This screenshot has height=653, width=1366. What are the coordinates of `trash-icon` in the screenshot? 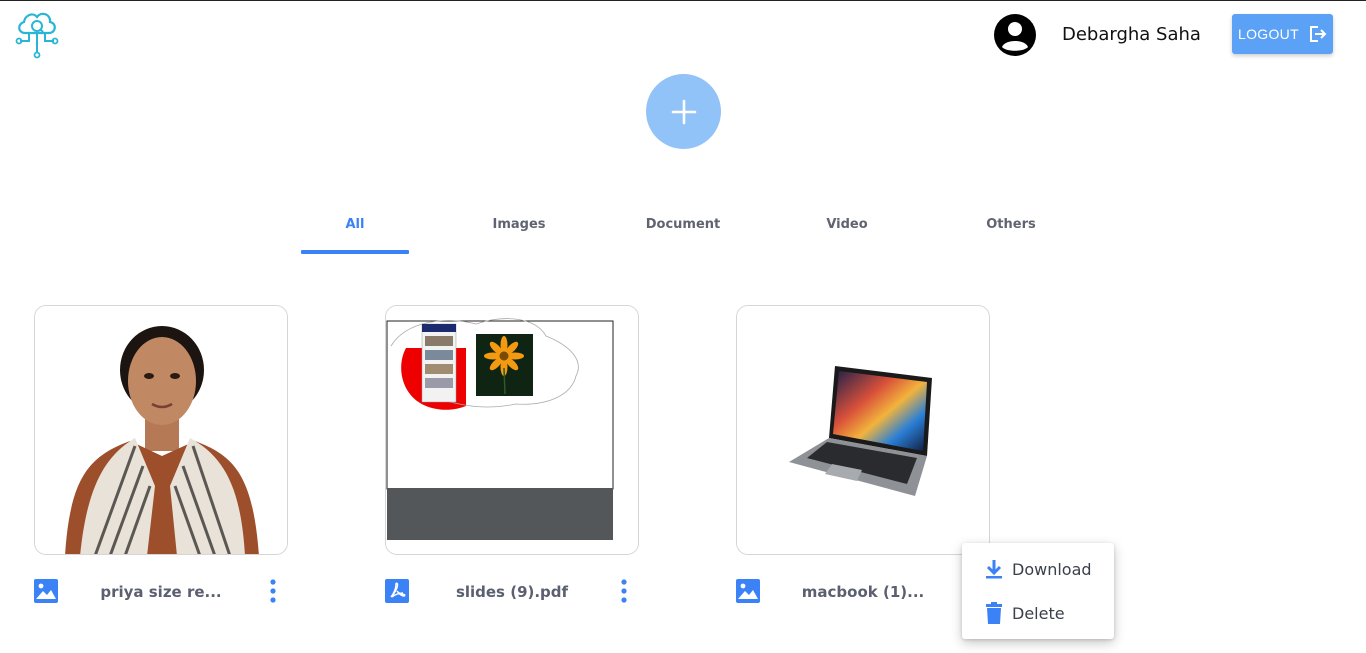 It's located at (994, 613).